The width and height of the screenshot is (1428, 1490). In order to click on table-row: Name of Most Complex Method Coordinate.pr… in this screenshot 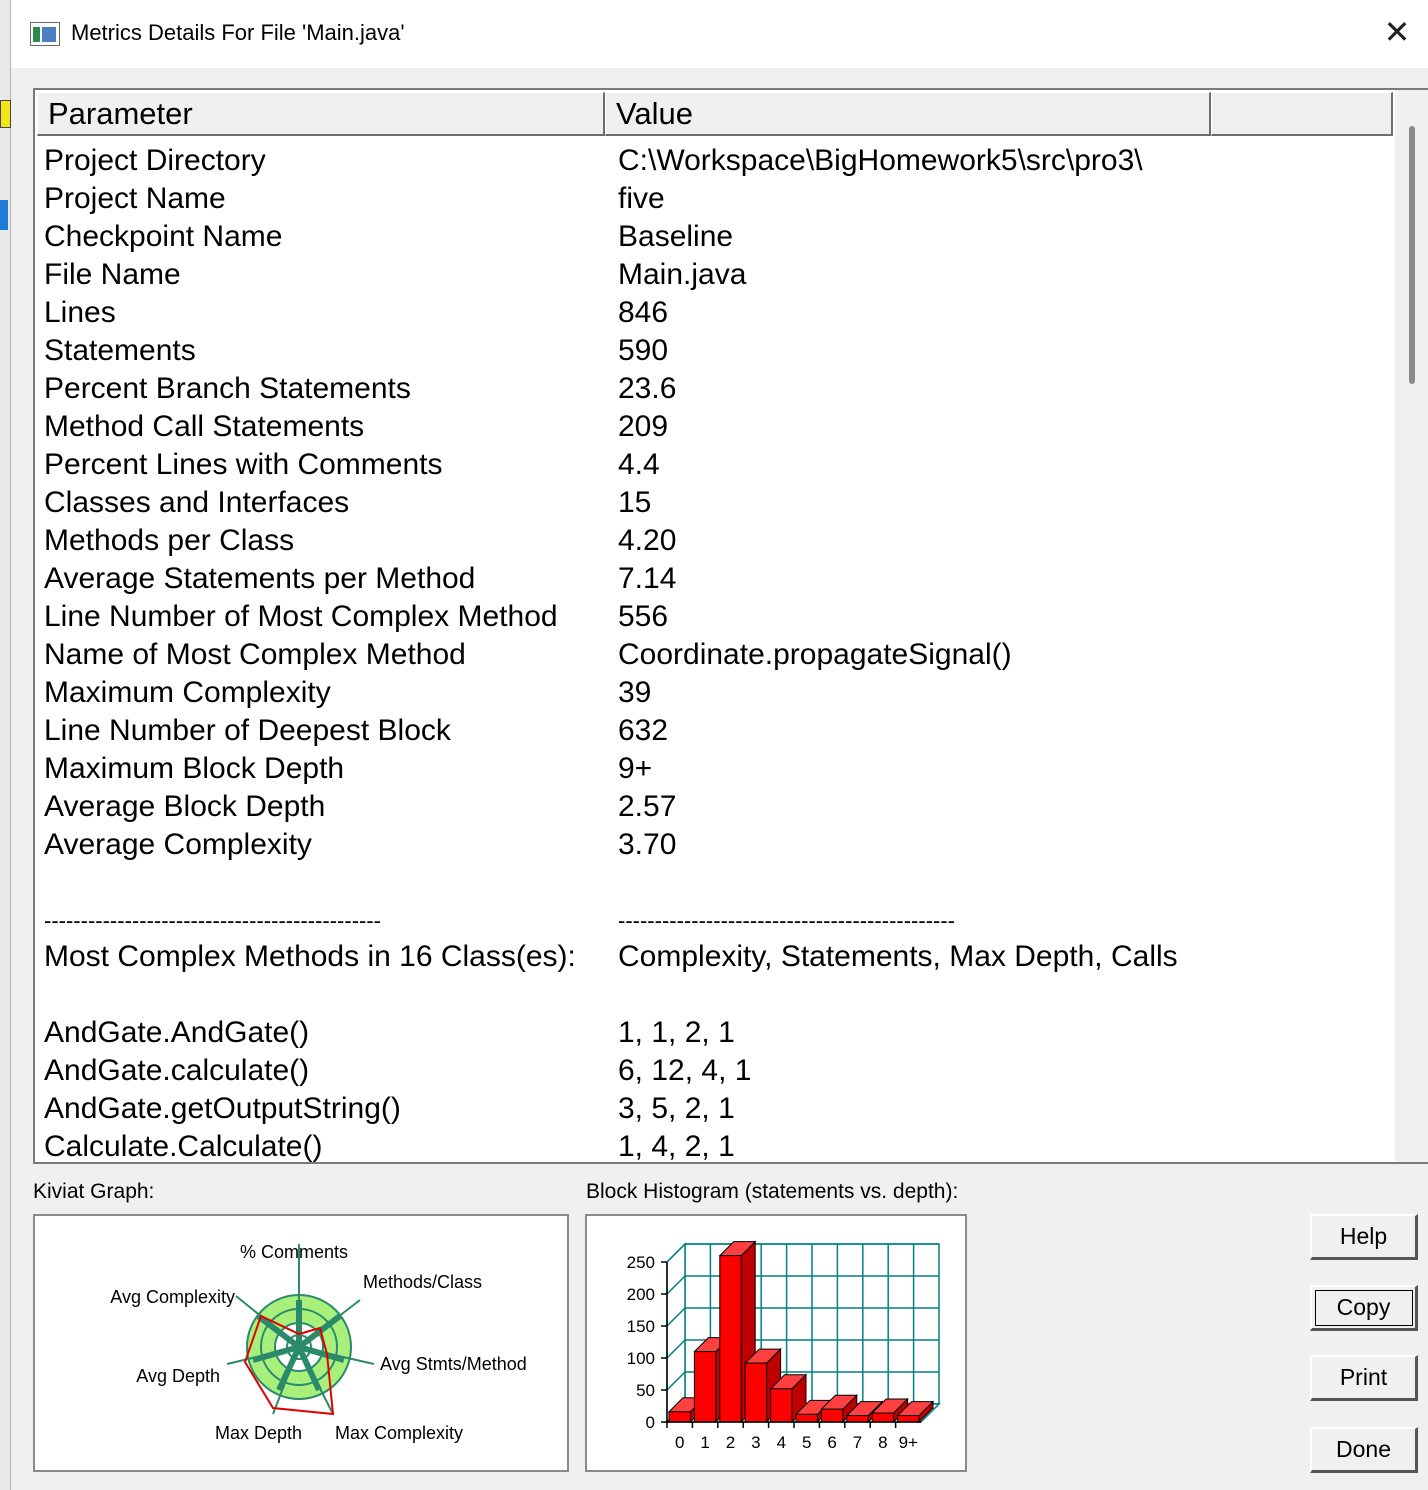, I will do `click(715, 655)`.